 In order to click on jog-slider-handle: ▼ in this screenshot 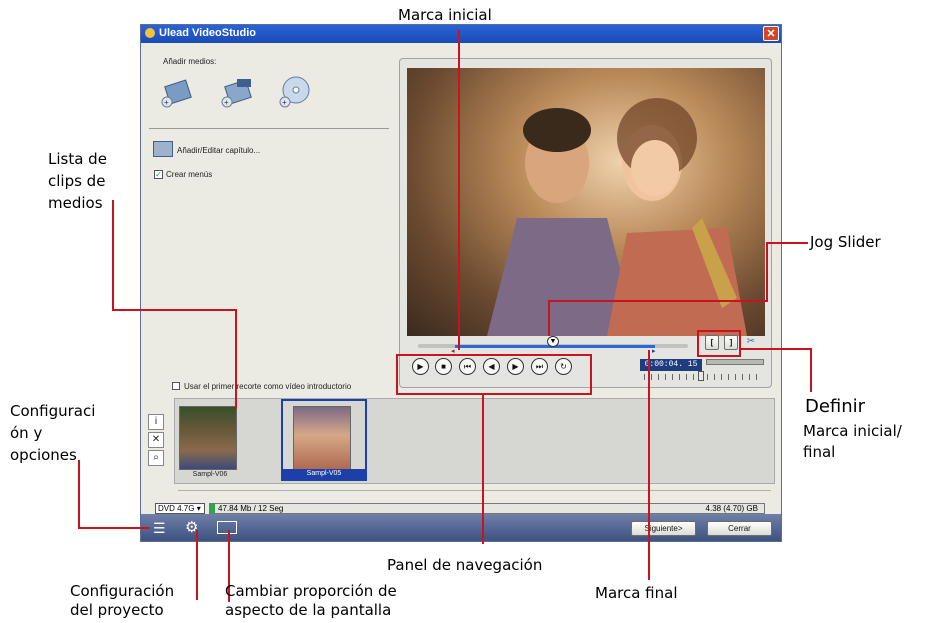, I will do `click(553, 341)`.